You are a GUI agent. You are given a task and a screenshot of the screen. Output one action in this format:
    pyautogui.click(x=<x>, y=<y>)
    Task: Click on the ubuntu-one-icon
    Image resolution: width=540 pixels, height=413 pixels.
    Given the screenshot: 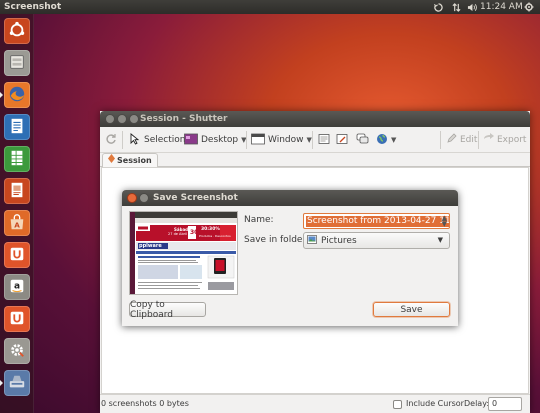 What is the action you would take?
    pyautogui.click(x=17, y=255)
    